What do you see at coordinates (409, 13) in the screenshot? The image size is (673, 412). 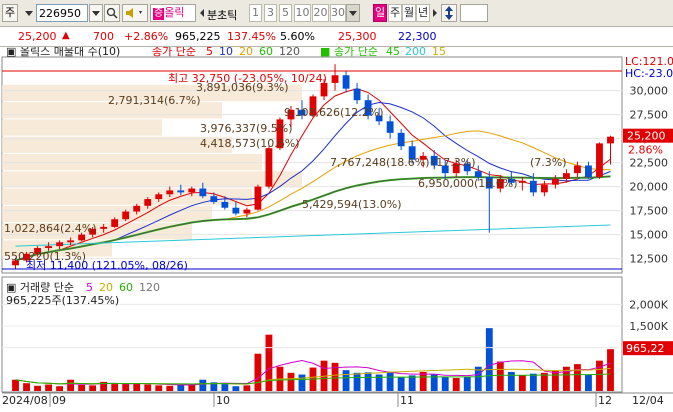 I see `month-tab: 월` at bounding box center [409, 13].